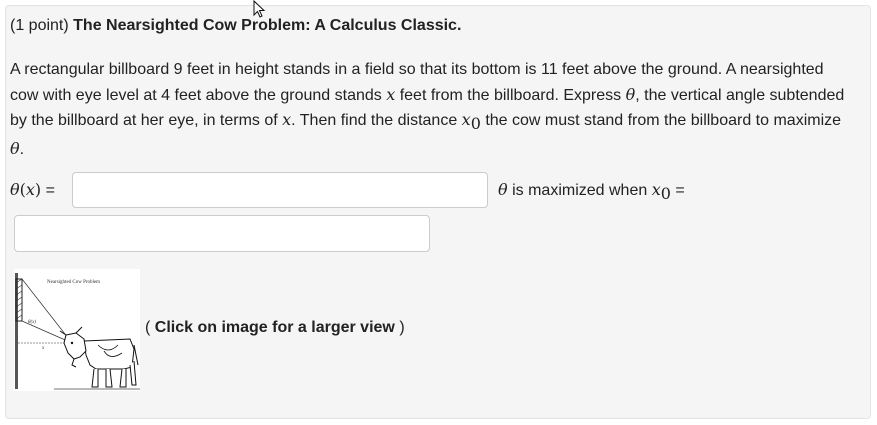  I want to click on mouse-pointer-icon, so click(260, 12).